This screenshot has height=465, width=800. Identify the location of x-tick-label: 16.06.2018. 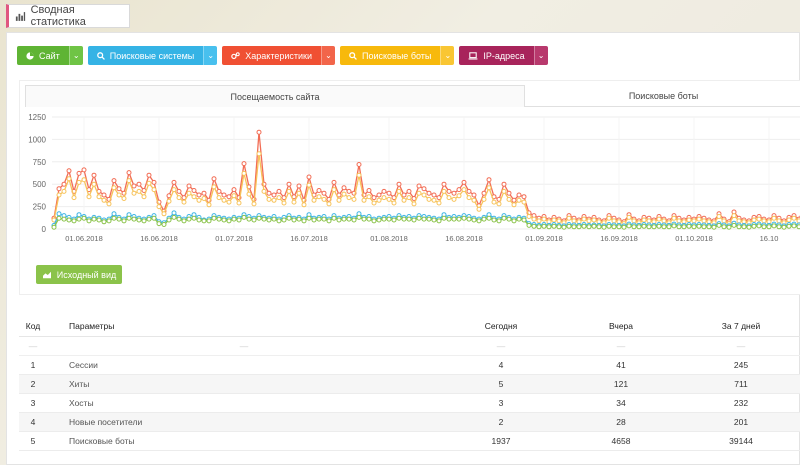
(159, 238).